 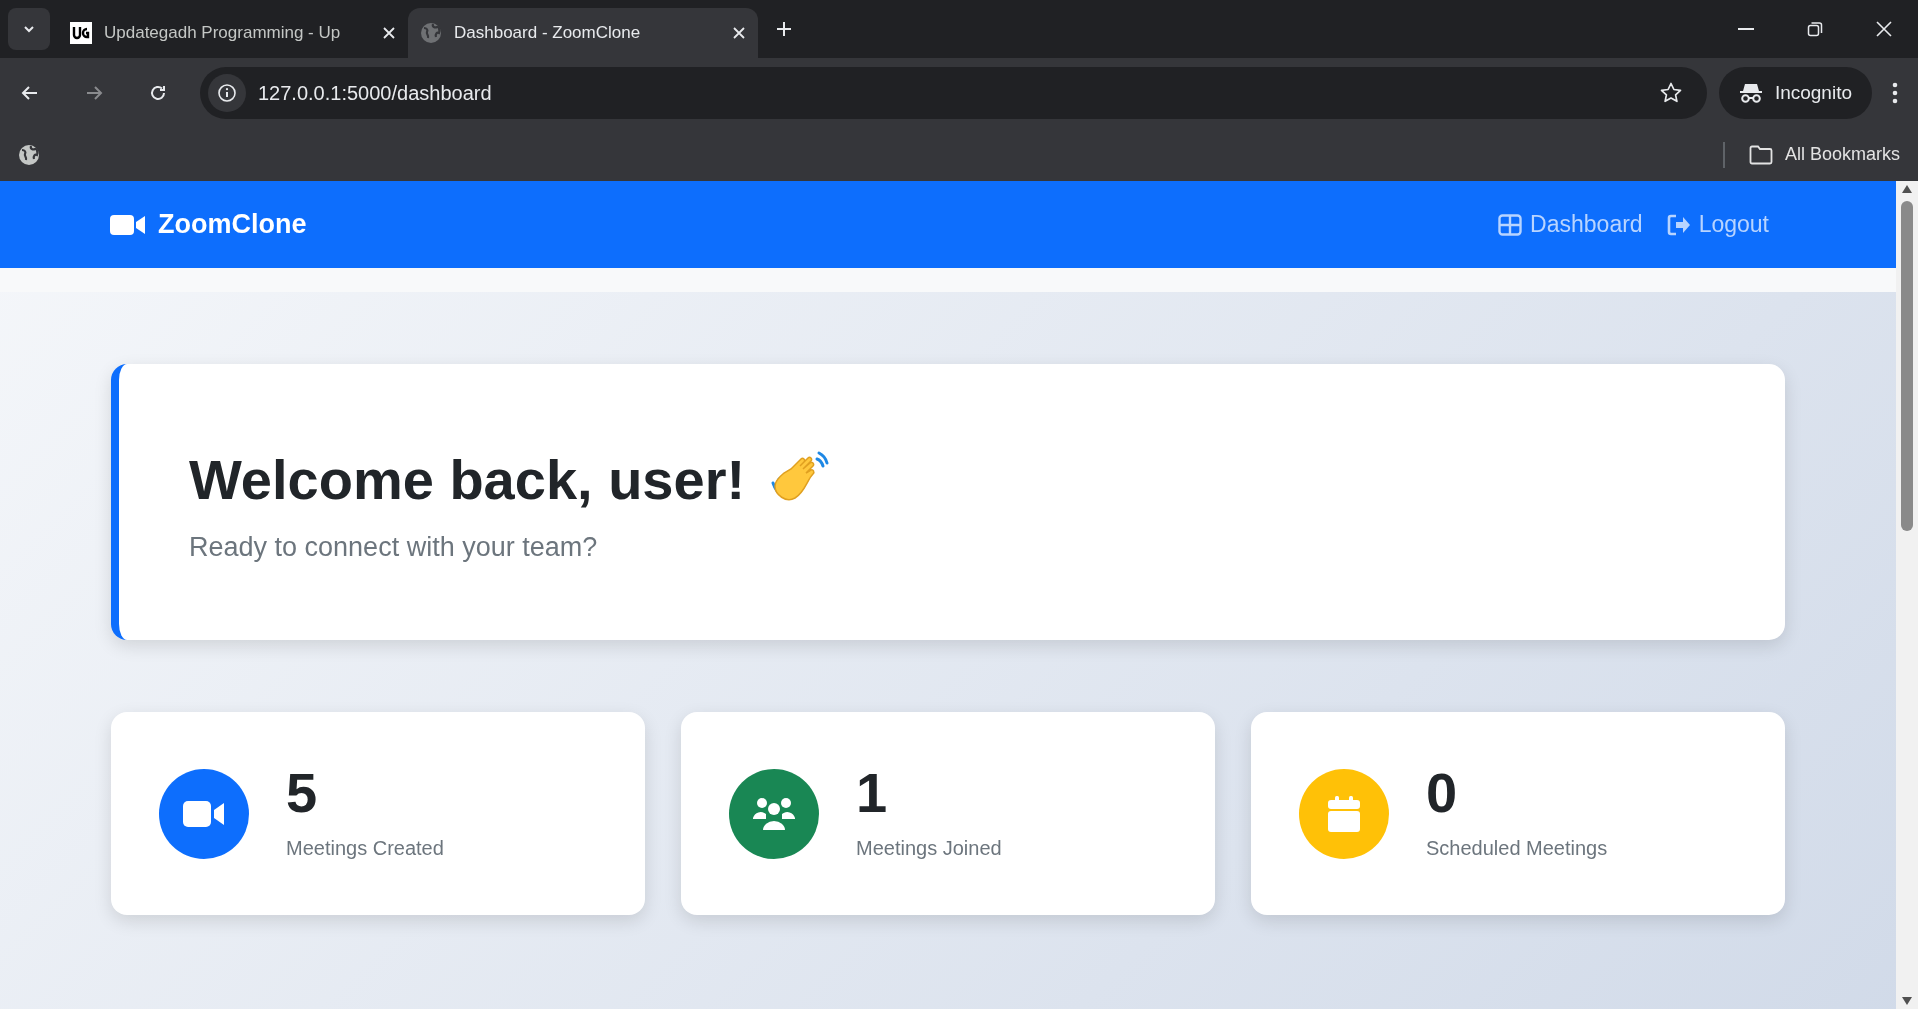 I want to click on browser-tab: Updategadh Programming - Up, so click(x=233, y=33).